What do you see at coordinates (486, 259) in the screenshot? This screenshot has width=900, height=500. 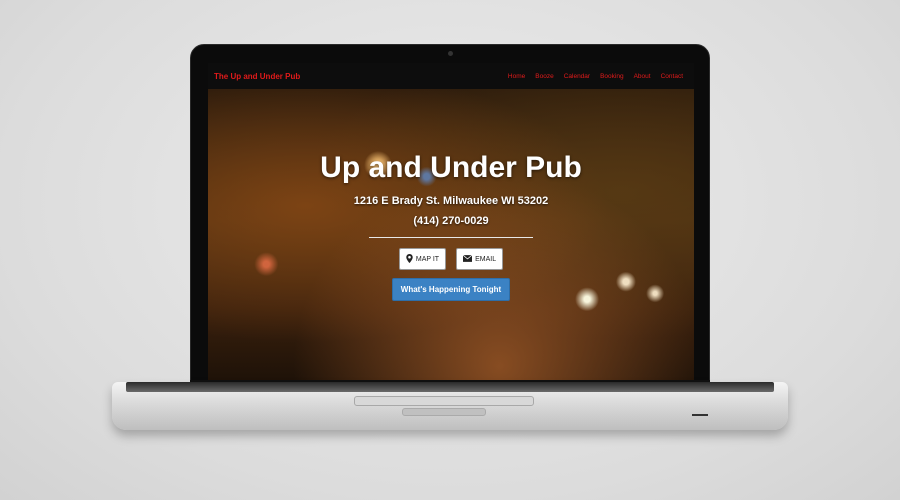 I see `email-label: EMAIL` at bounding box center [486, 259].